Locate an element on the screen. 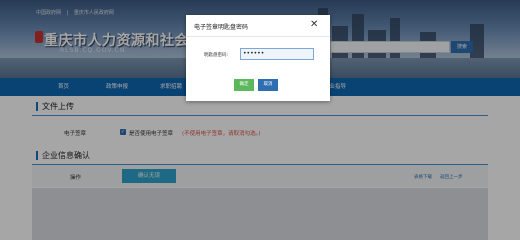 Image resolution: width=520 pixels, height=240 pixels. dialog-divider is located at coordinates (258, 36).